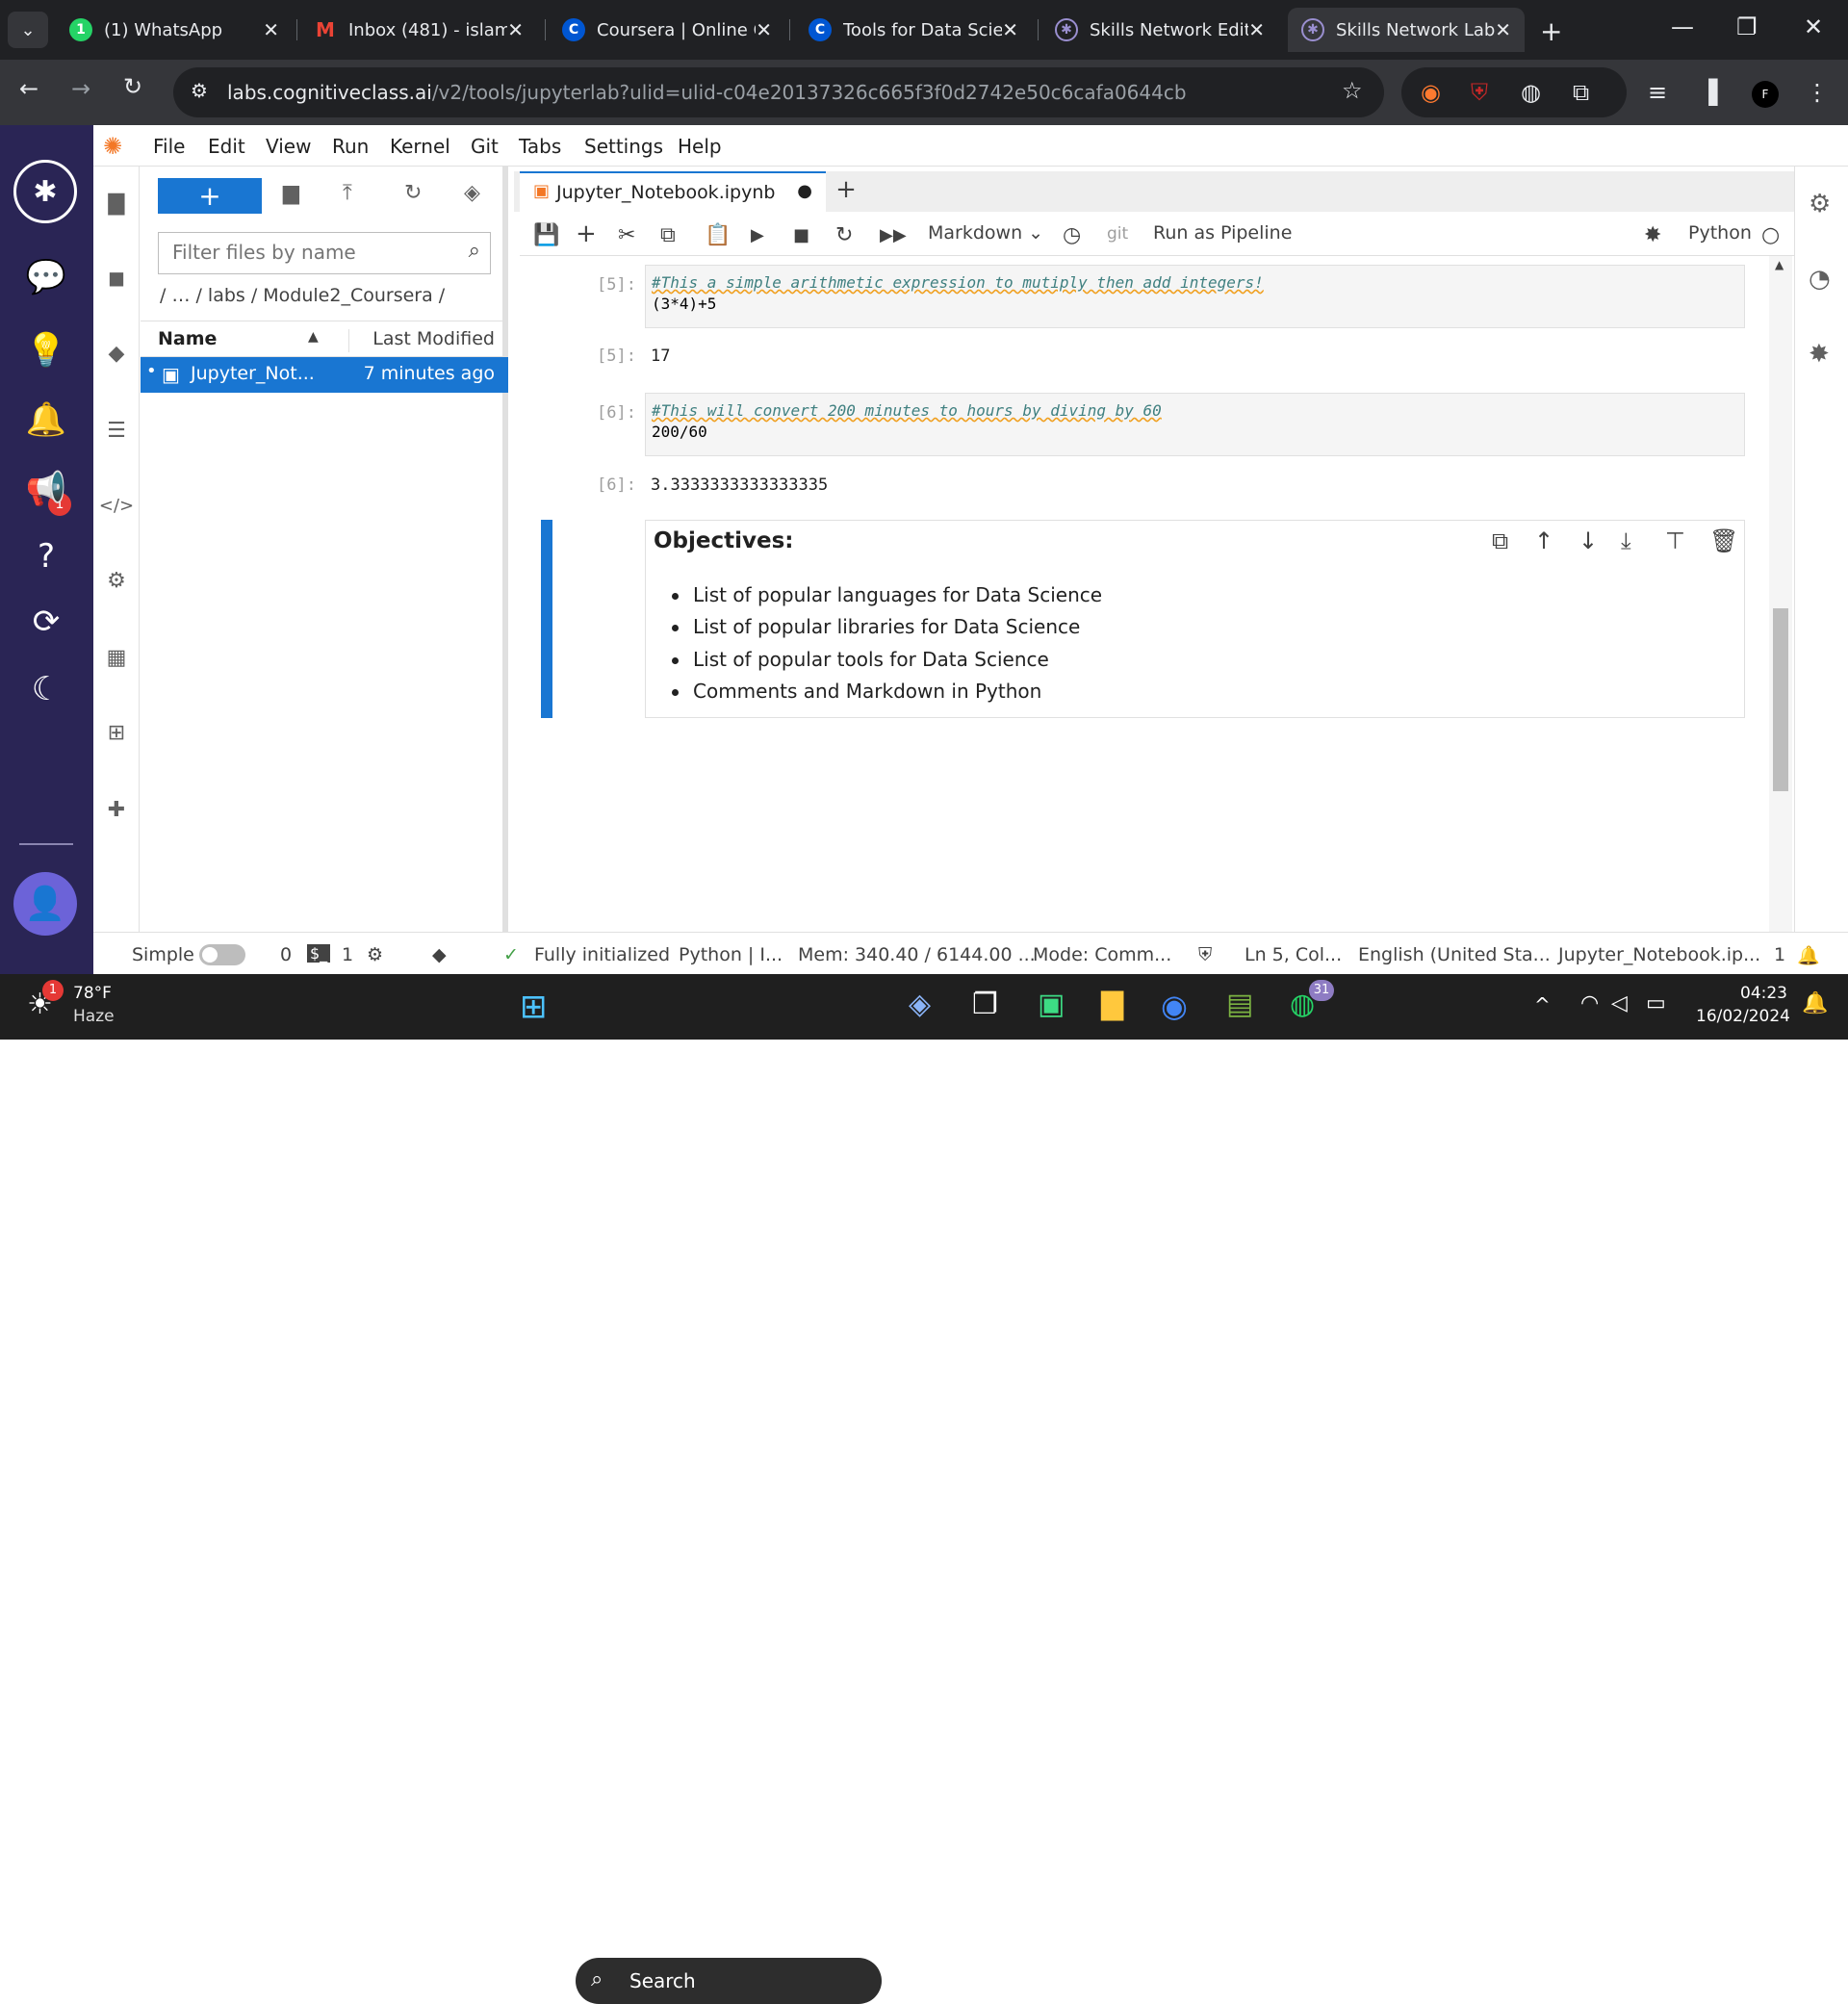 This screenshot has width=1848, height=2004. What do you see at coordinates (985, 233) in the screenshot?
I see `cell-type-select: Markdown ⌄` at bounding box center [985, 233].